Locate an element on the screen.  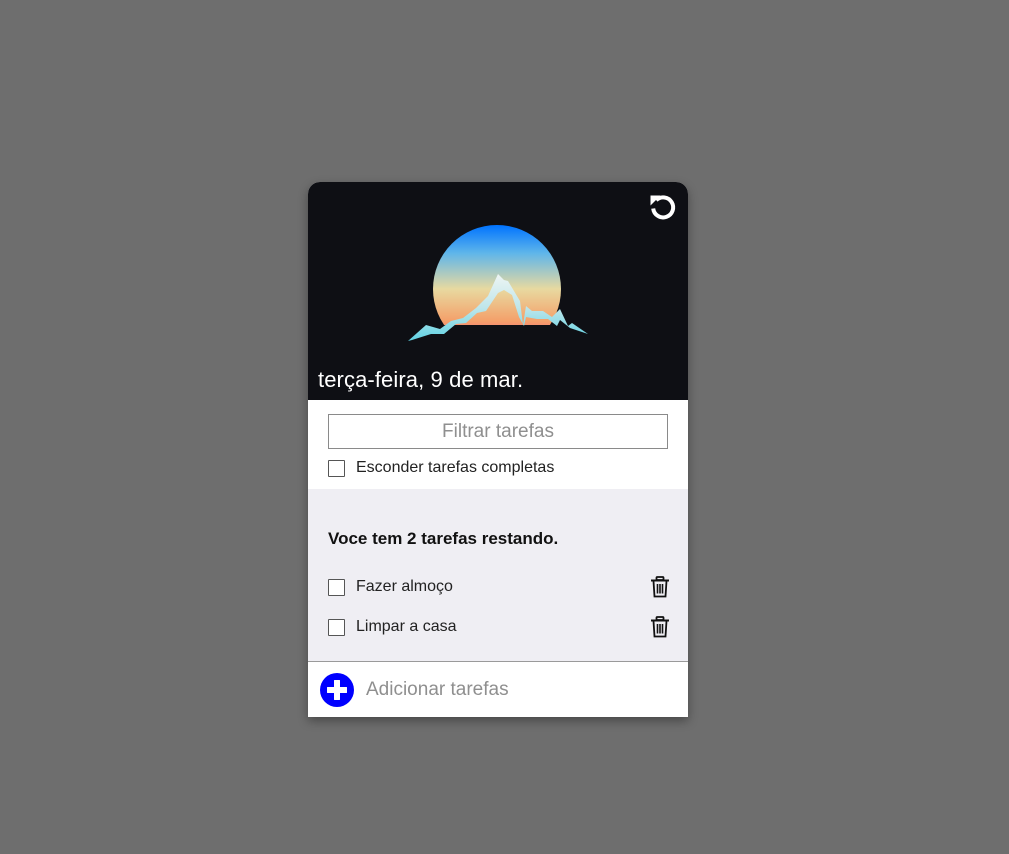
task-label: Fazer almoço is located at coordinates (404, 586).